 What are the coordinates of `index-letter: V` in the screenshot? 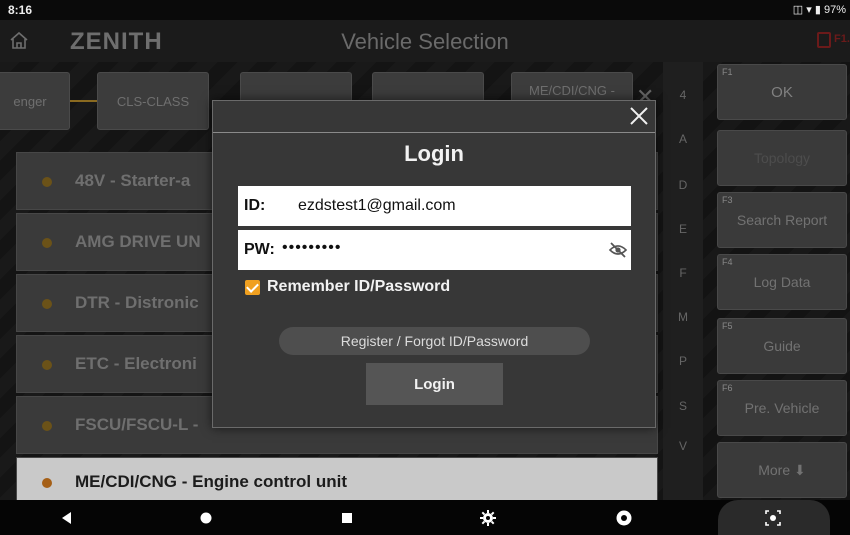 It's located at (683, 446).